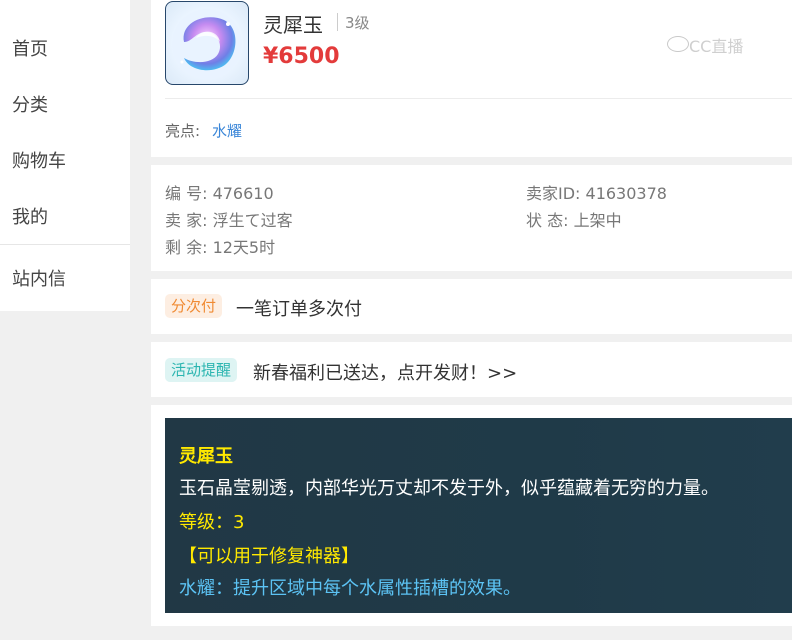  Describe the element at coordinates (30, 104) in the screenshot. I see `sidebar-item-category: 分类` at that location.